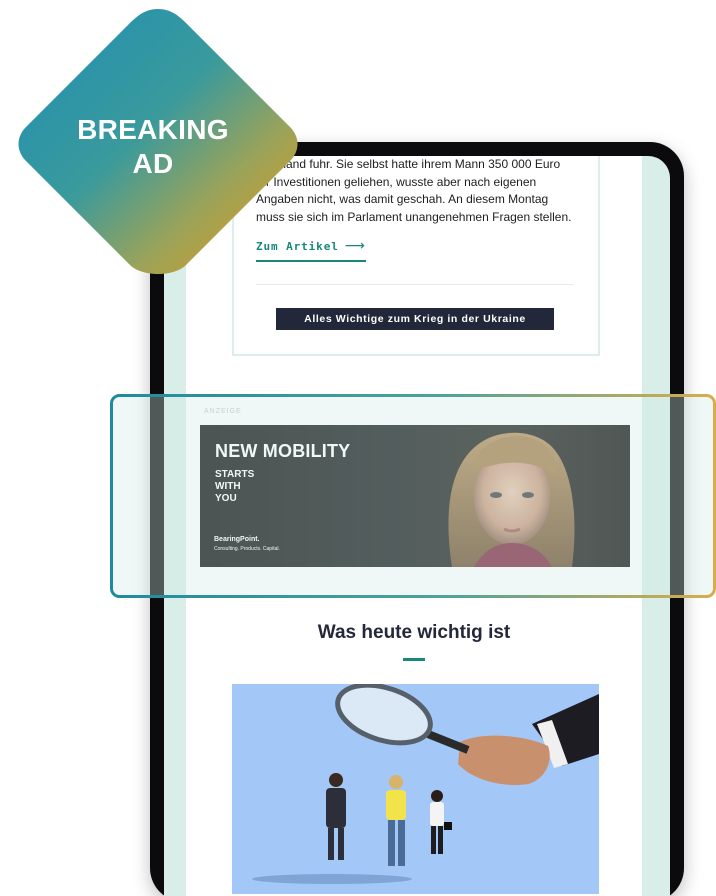 This screenshot has height=896, width=716. Describe the element at coordinates (355, 246) in the screenshot. I see `arrow-right-icon: ⟶` at that location.